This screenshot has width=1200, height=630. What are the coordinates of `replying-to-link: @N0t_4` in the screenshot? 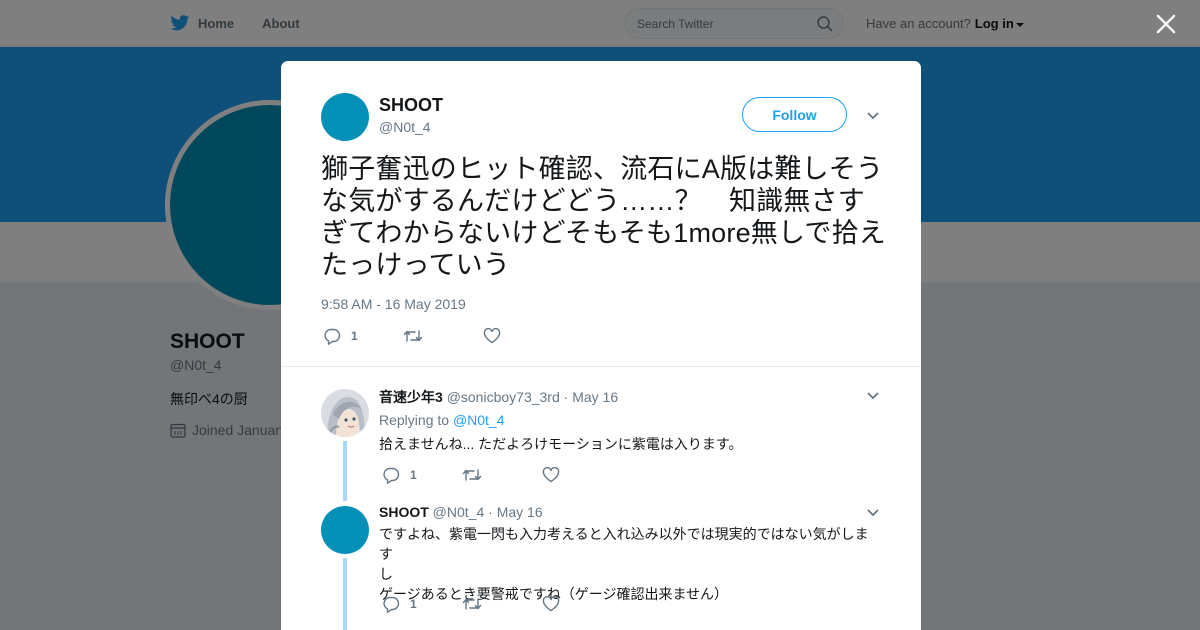 It's located at (479, 420).